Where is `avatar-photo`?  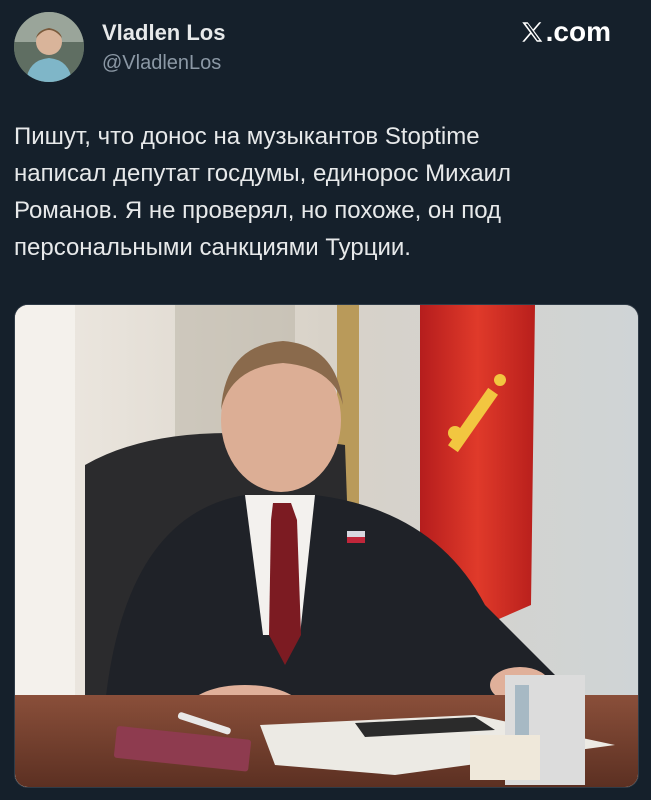 avatar-photo is located at coordinates (49, 47).